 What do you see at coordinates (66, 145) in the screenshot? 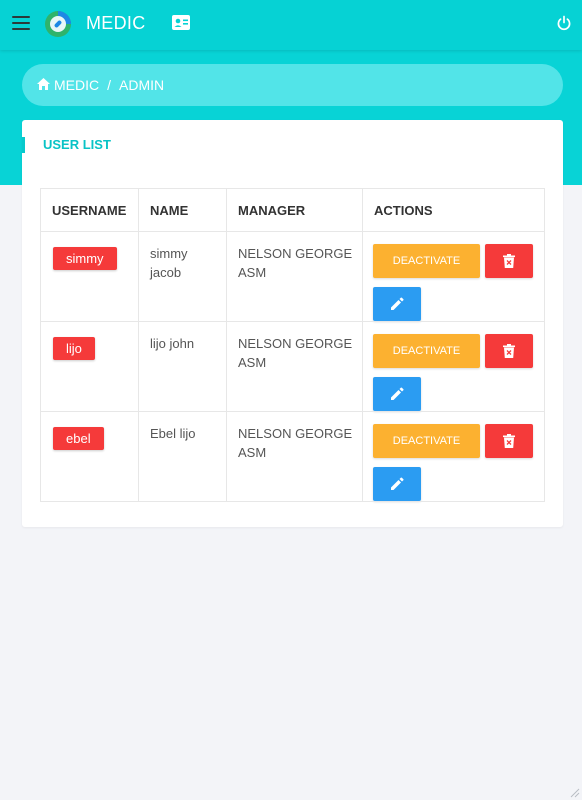
I see `card-title: USER LIST` at bounding box center [66, 145].